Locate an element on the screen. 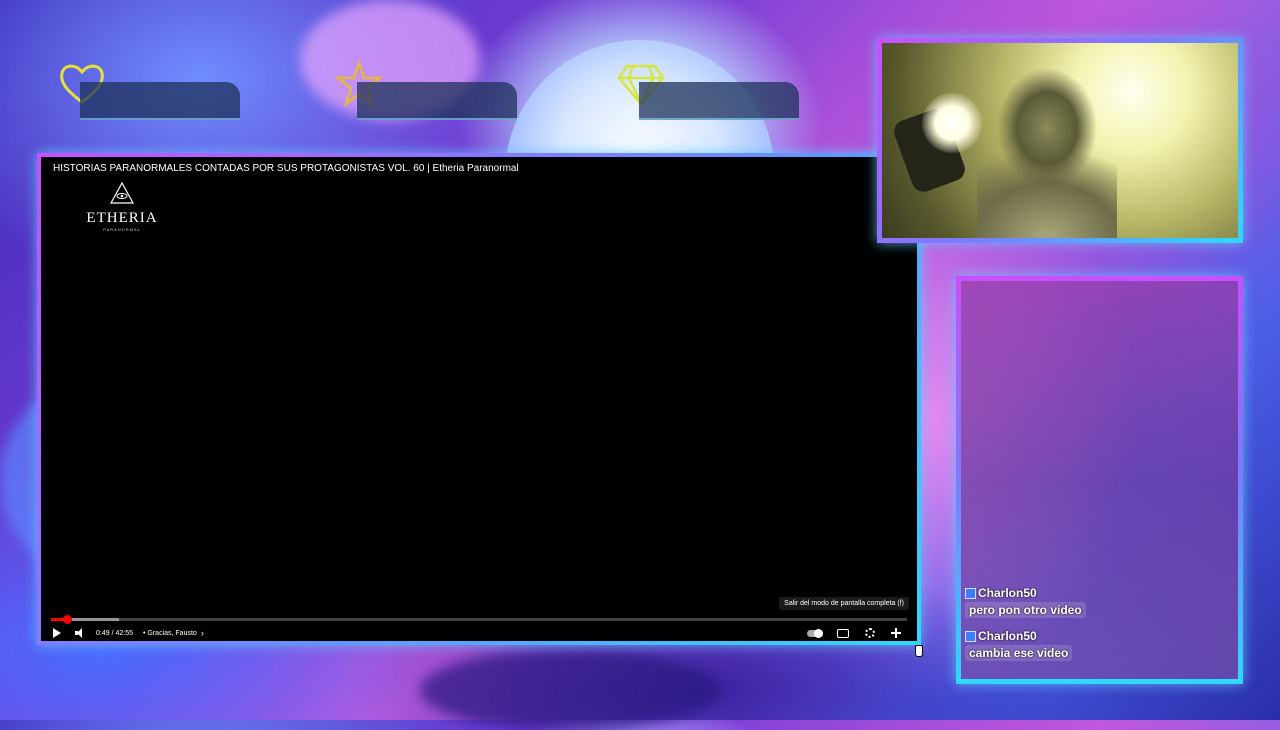  lamp-glow is located at coordinates (952, 123).